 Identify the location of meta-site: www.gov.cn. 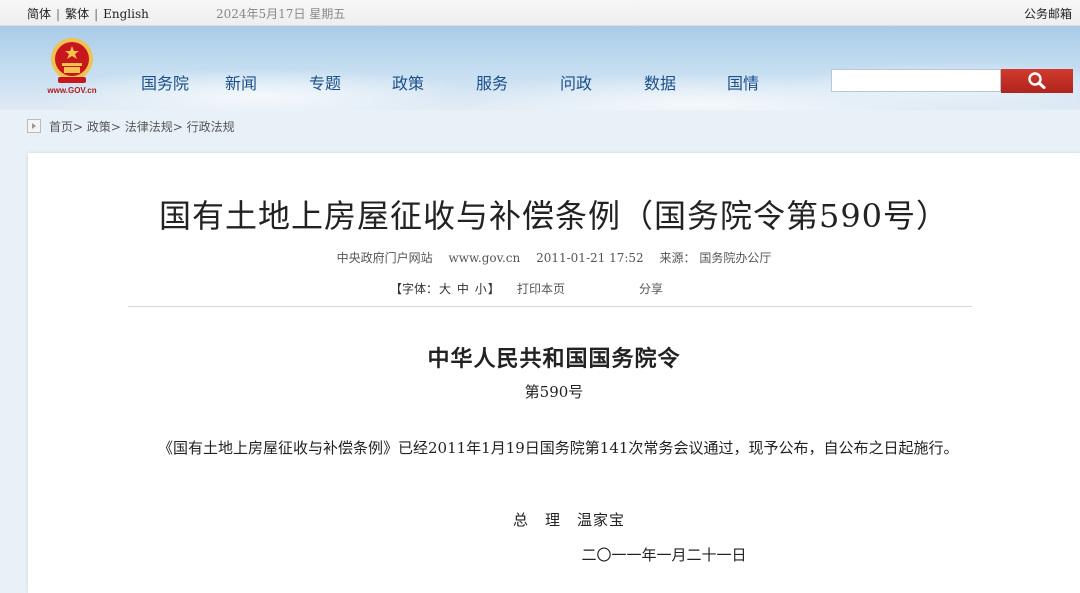
(484, 258).